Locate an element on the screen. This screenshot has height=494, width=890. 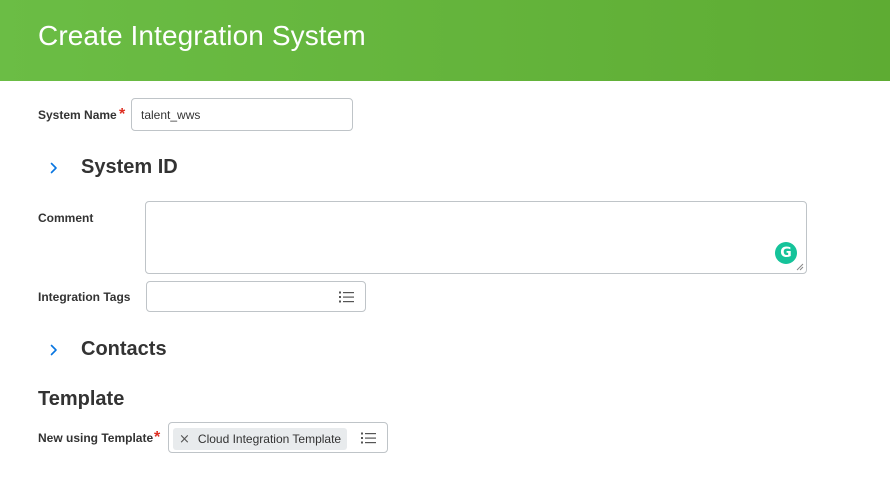
system-name-input: talent_wws is located at coordinates (242, 114).